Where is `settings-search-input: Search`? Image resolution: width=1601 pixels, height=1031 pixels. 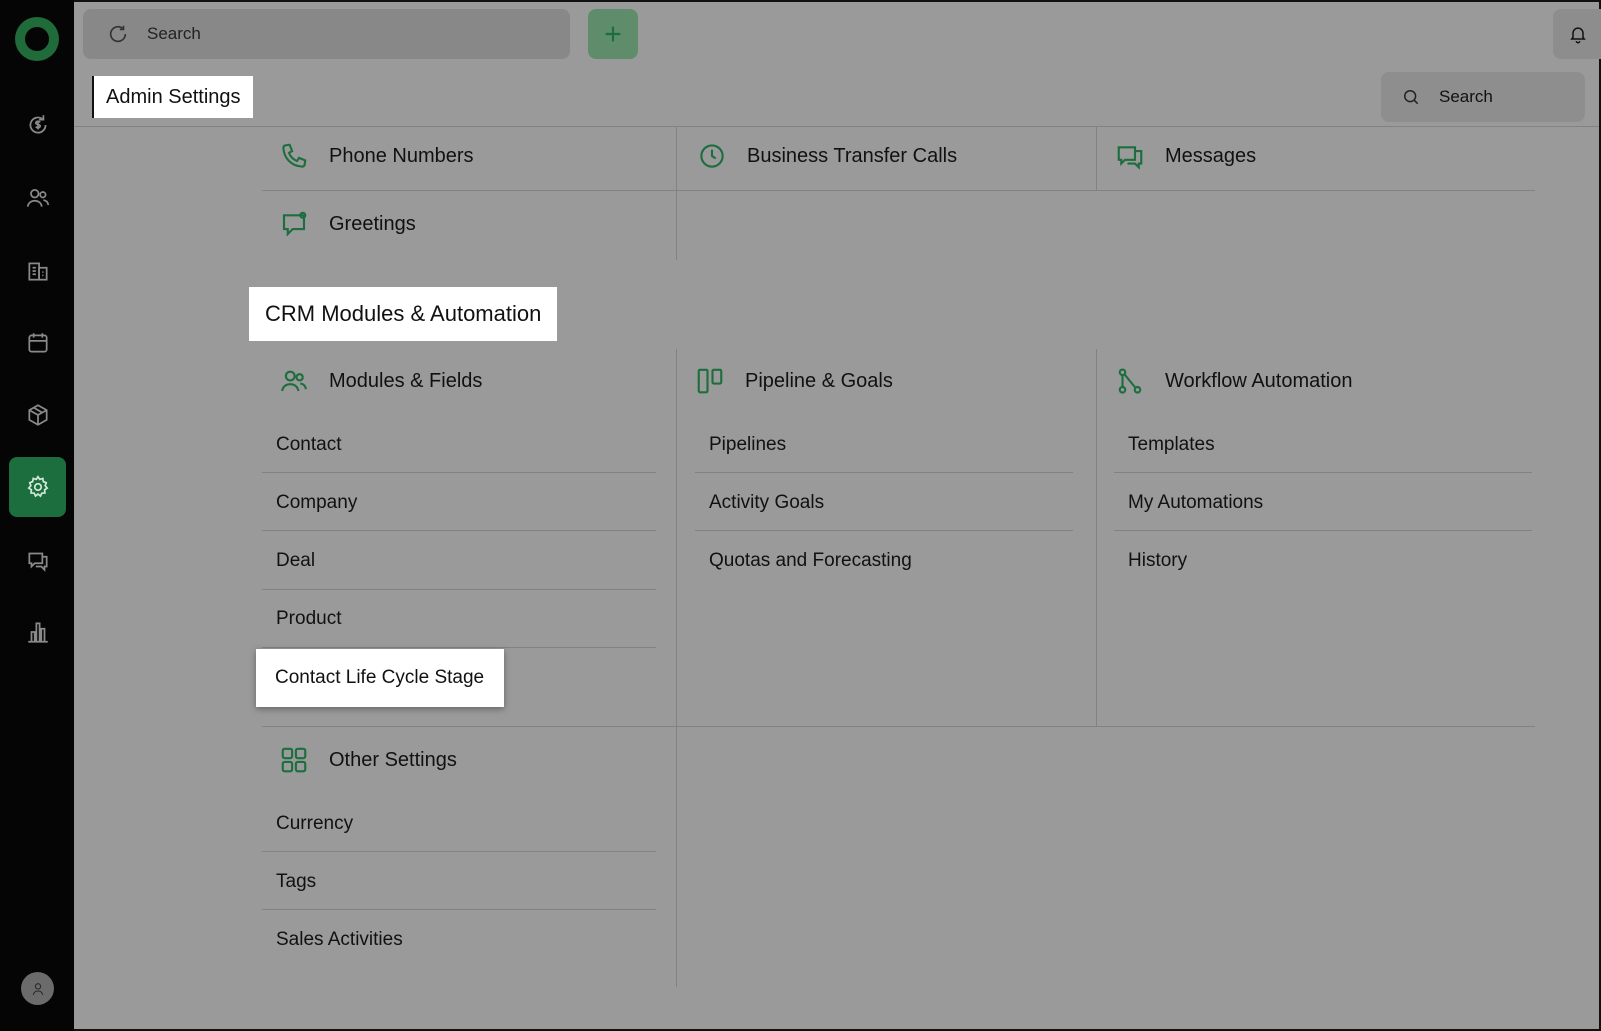 settings-search-input: Search is located at coordinates (1483, 97).